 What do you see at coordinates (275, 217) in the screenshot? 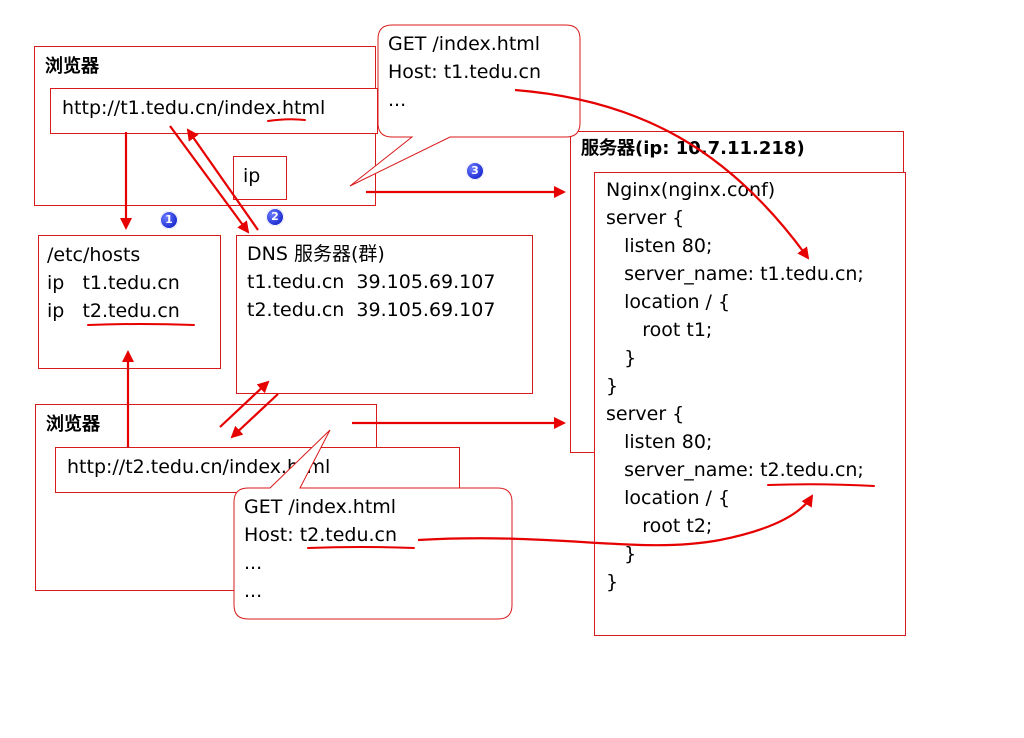
I see `step-badge: 2` at bounding box center [275, 217].